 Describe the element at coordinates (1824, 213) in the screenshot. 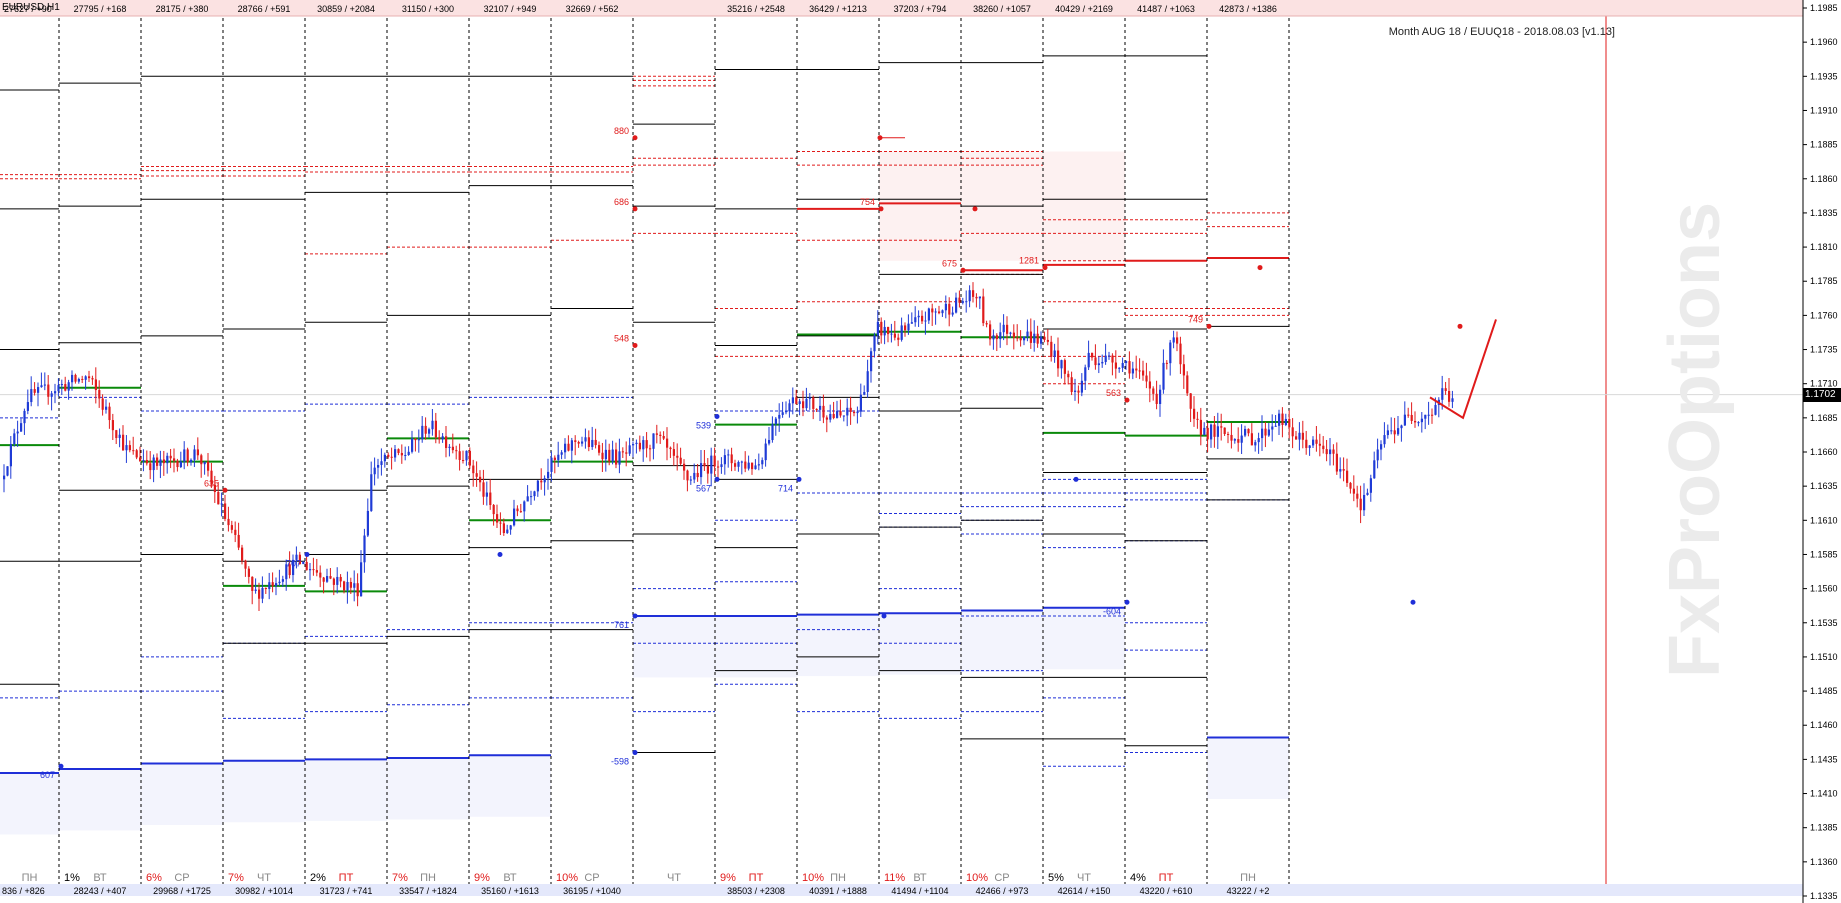

I see `price-tick-label: 1.1835` at that location.